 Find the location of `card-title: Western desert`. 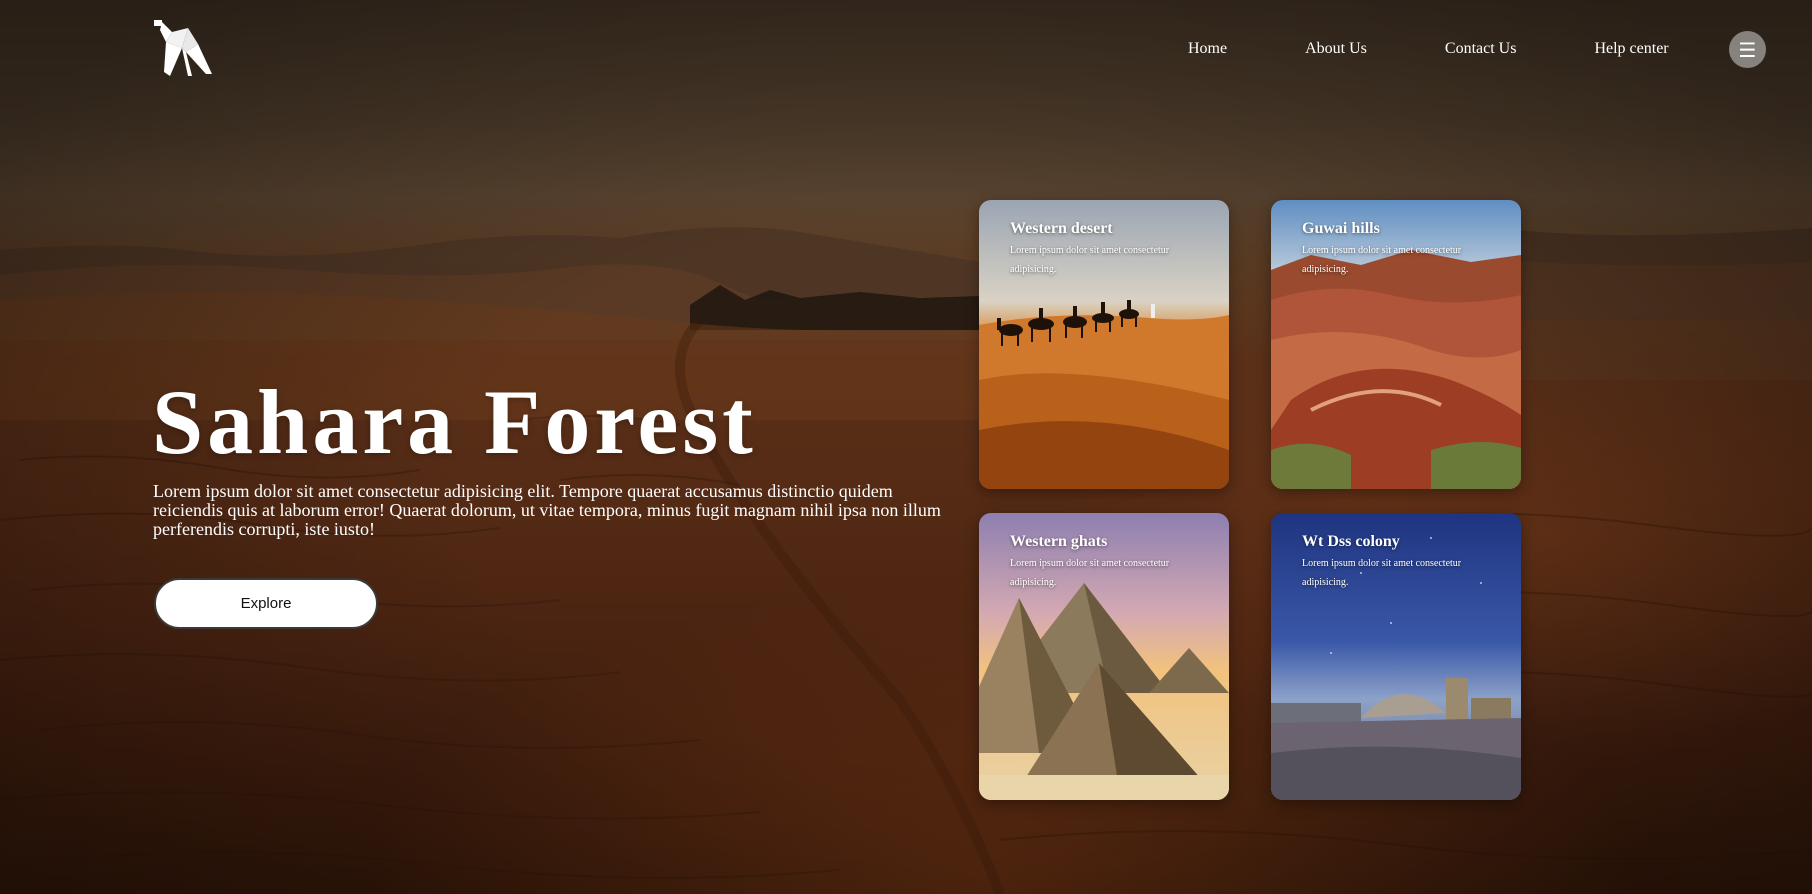

card-title: Western desert is located at coordinates (1061, 228).